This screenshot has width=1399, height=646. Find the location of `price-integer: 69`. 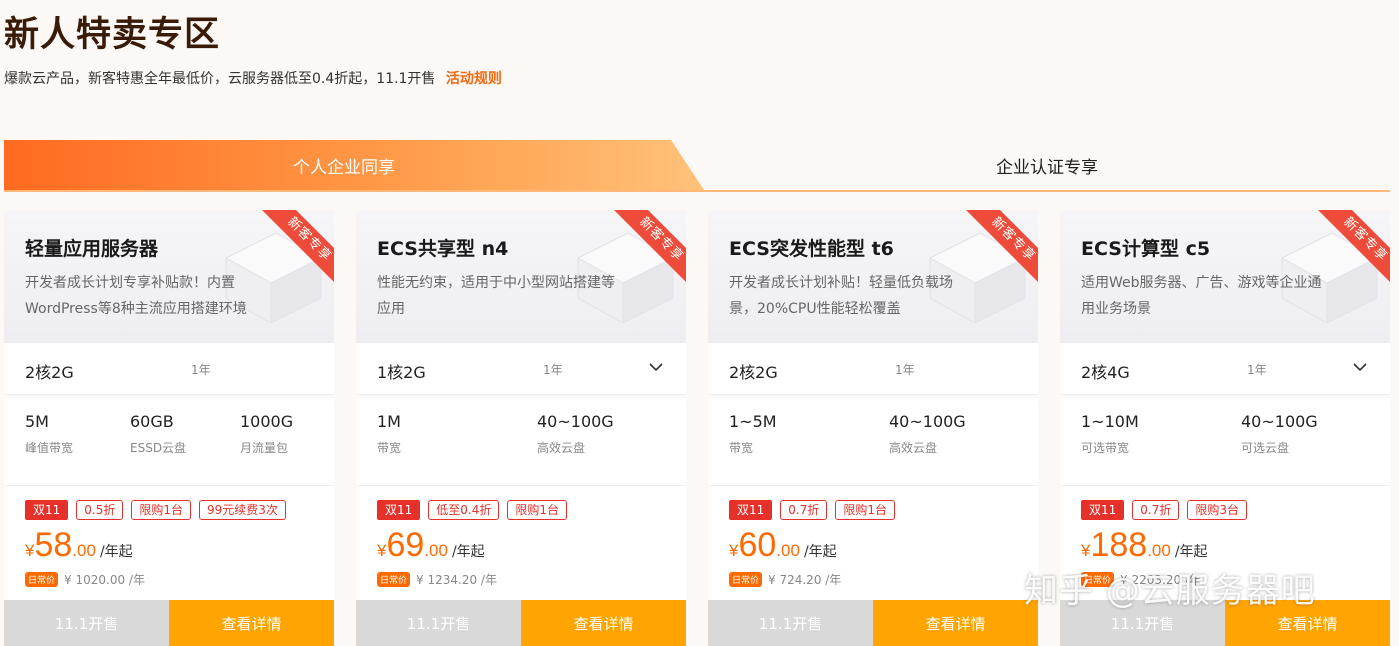

price-integer: 69 is located at coordinates (405, 545).